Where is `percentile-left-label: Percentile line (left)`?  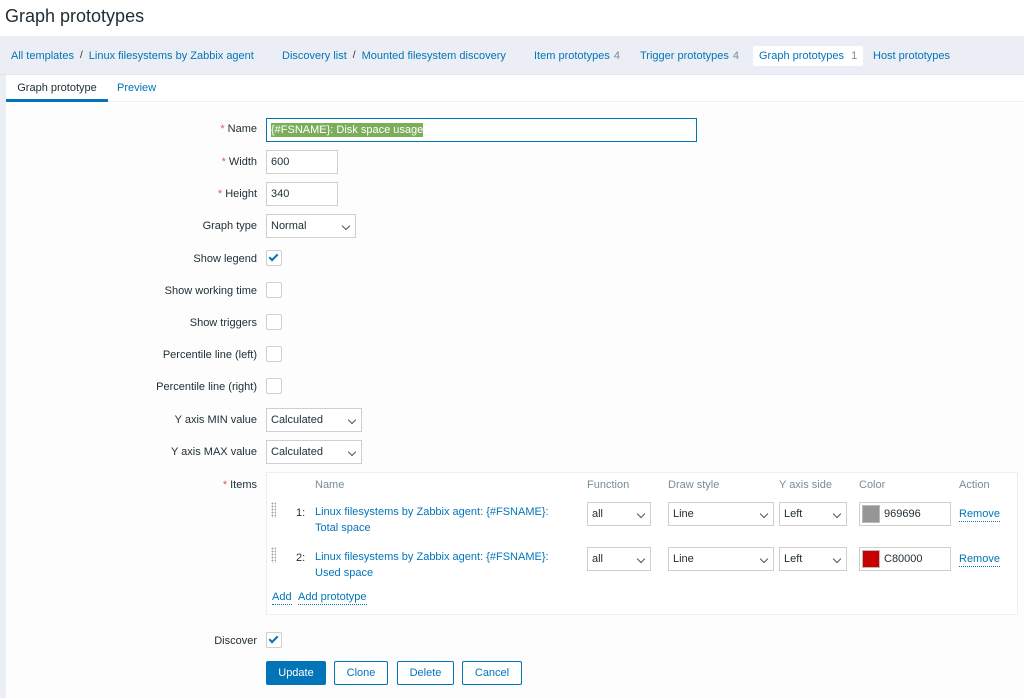
percentile-left-label: Percentile line (left) is located at coordinates (209, 355).